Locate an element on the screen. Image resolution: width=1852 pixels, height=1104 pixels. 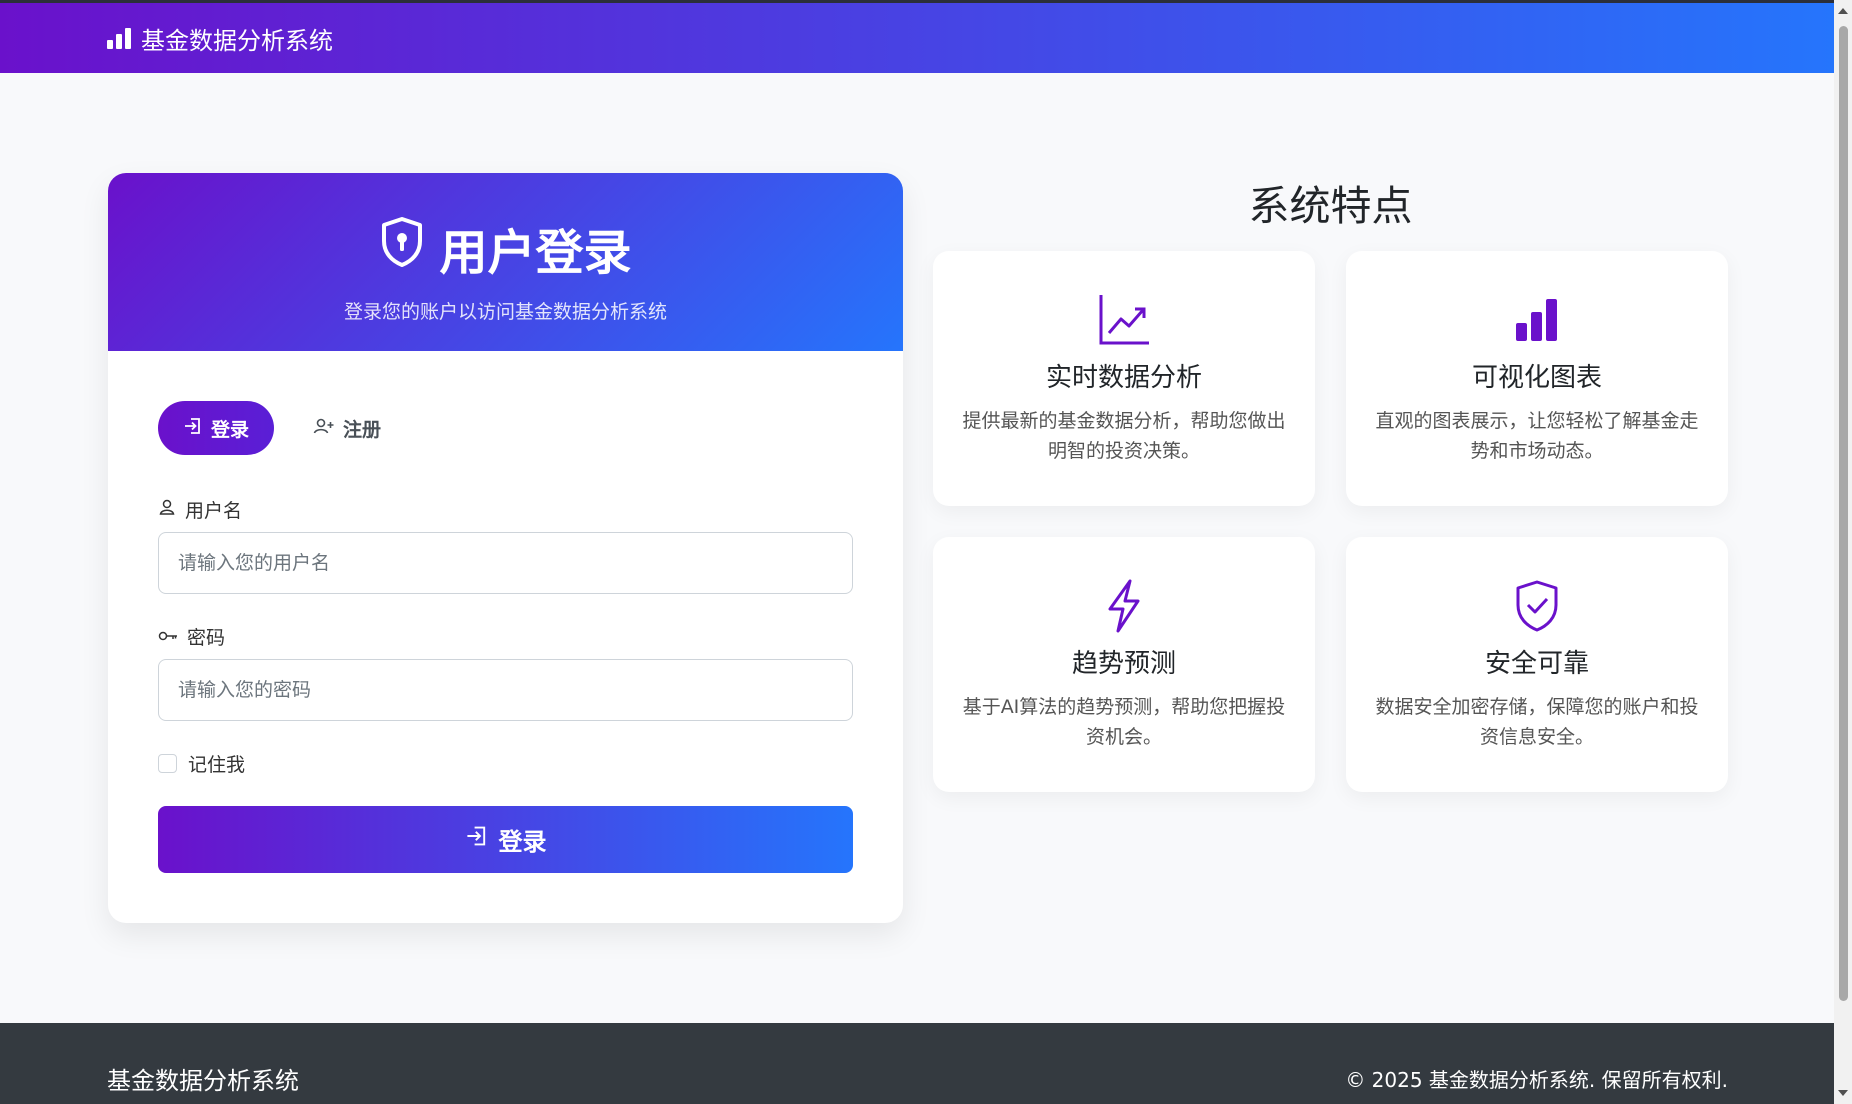
feature-desc: 直观的图表展示，让您轻松了解基金走势和市场动态。 is located at coordinates (1537, 436).